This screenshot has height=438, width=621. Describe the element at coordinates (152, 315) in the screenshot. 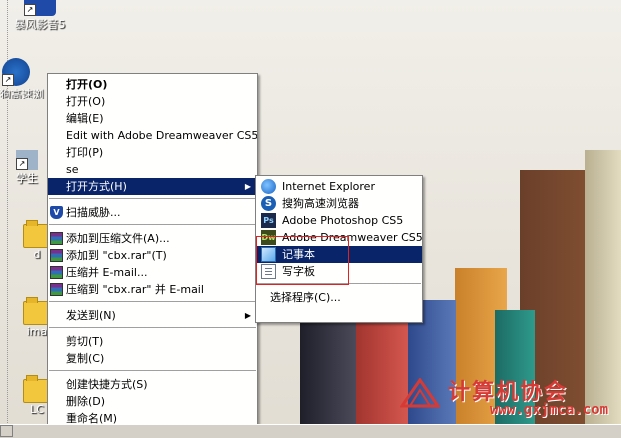

I see `menu-item-send-to: 发送到(N) ▶` at that location.